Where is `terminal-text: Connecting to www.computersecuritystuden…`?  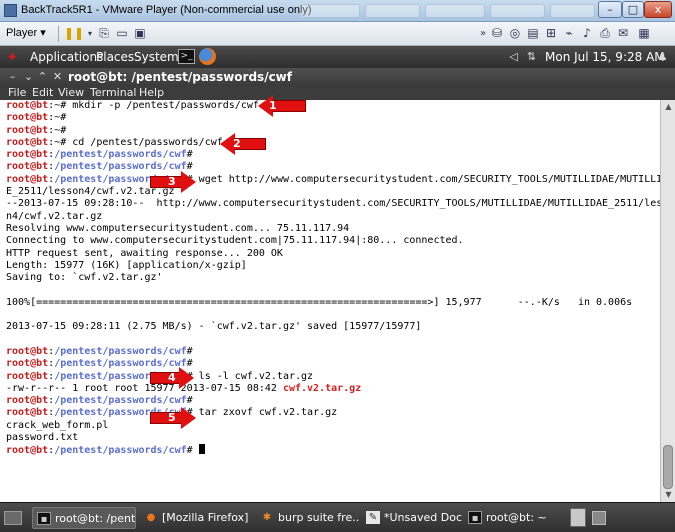
terminal-text: Connecting to www.computersecuritystuden… is located at coordinates (235, 241).